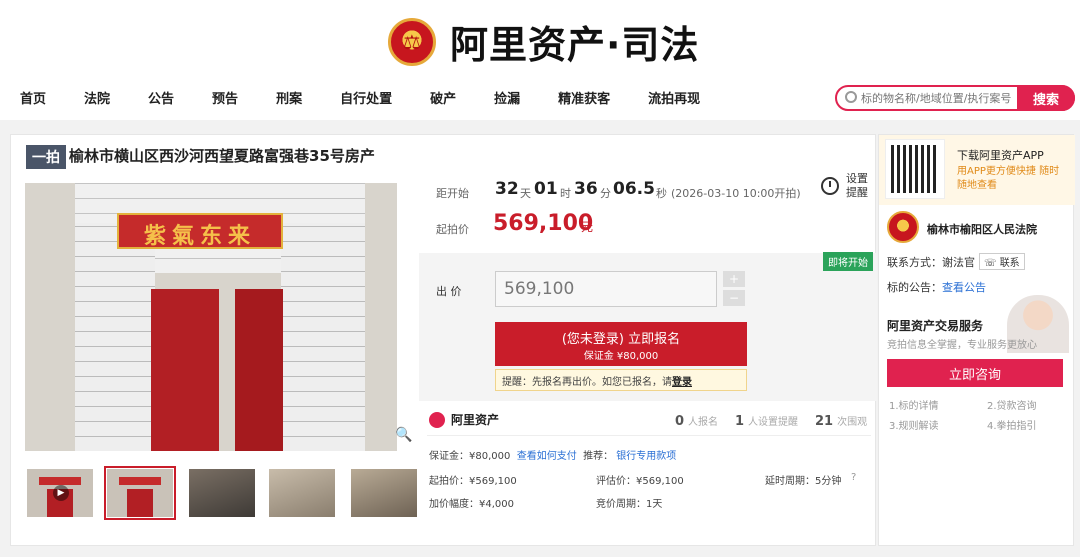 Image resolution: width=1080 pixels, height=557 pixels. I want to click on recommend-label: 推荐：, so click(598, 456).